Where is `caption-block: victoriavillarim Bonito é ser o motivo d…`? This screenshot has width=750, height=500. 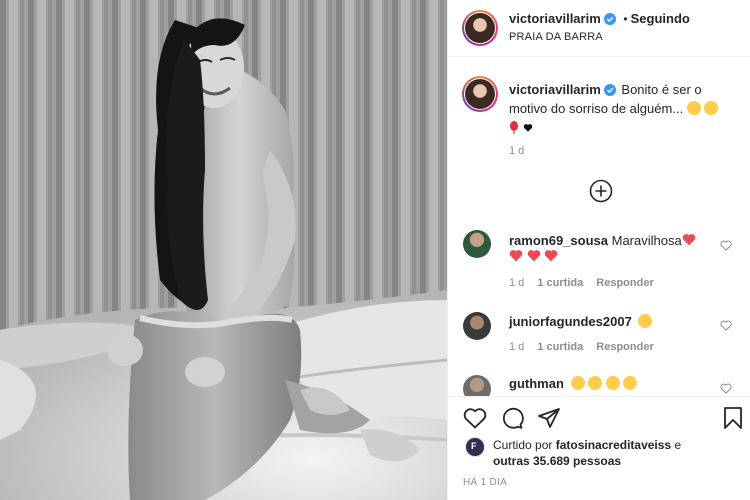 caption-block: victoriavillarim Bonito é ser o motivo d… is located at coordinates (599, 119).